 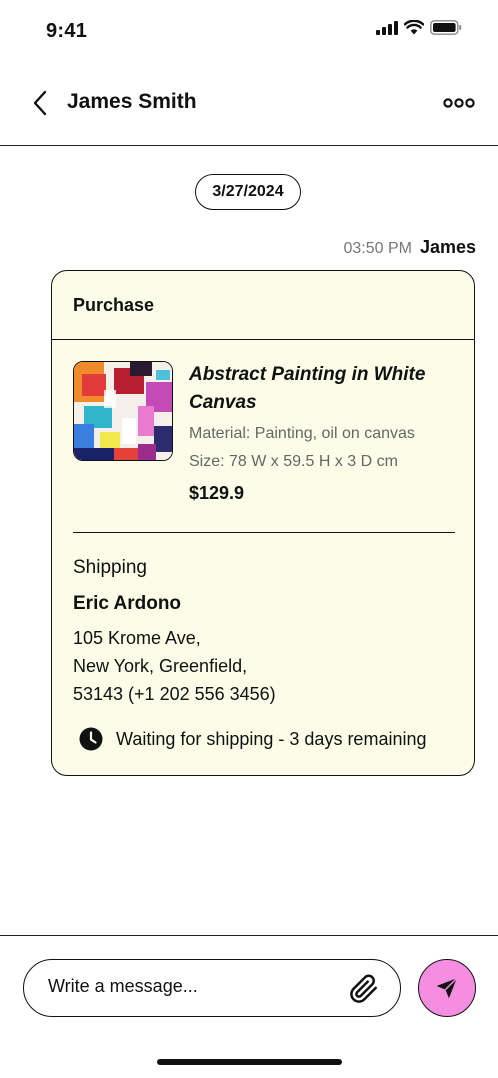 I want to click on product-material: Material: Painting, oil on canvas, so click(x=302, y=433).